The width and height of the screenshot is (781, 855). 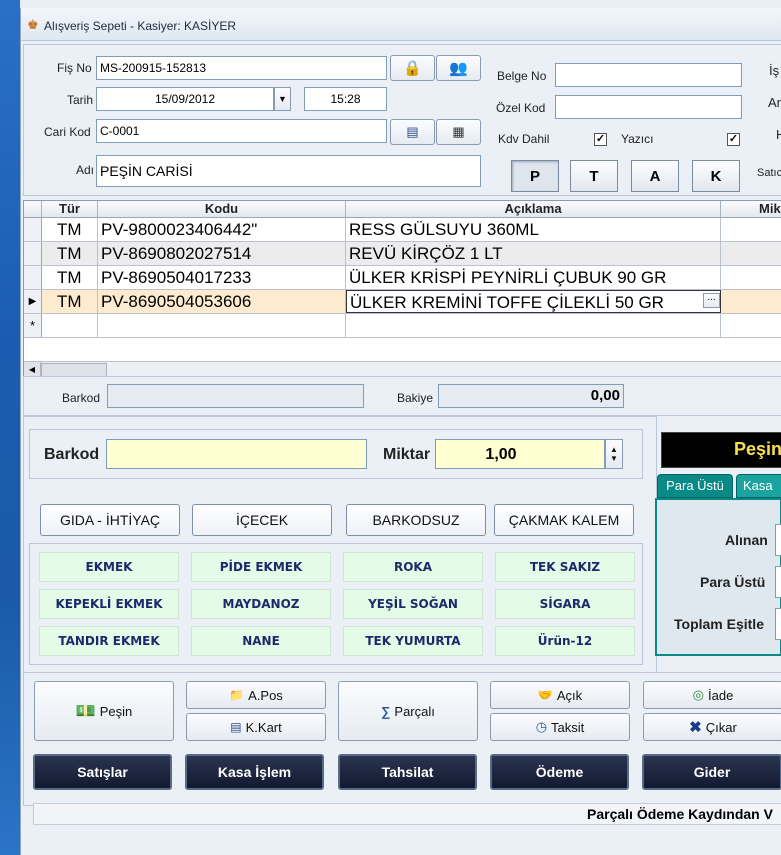 What do you see at coordinates (262, 520) in the screenshot?
I see `category-icecek-button: İÇECEK` at bounding box center [262, 520].